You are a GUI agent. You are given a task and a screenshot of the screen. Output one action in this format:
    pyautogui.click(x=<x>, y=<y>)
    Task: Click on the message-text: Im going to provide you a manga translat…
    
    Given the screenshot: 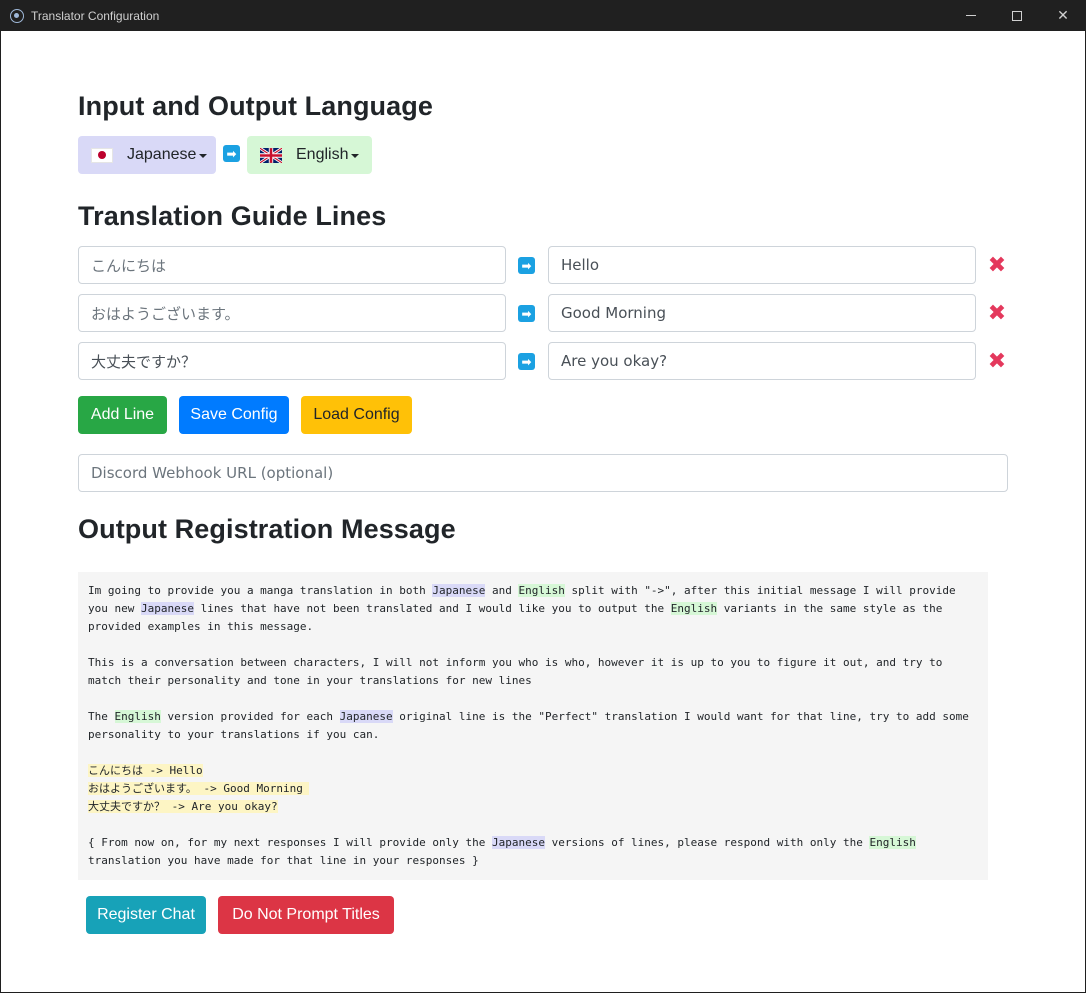 What is the action you would take?
    pyautogui.click(x=260, y=590)
    